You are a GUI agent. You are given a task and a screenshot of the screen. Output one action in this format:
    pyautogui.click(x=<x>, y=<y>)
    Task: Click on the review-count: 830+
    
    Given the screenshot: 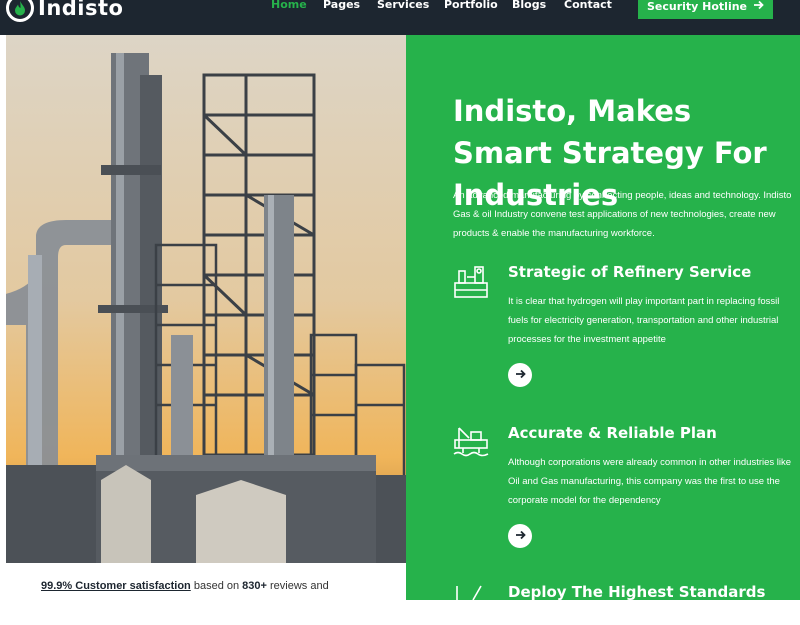 What is the action you would take?
    pyautogui.click(x=254, y=586)
    